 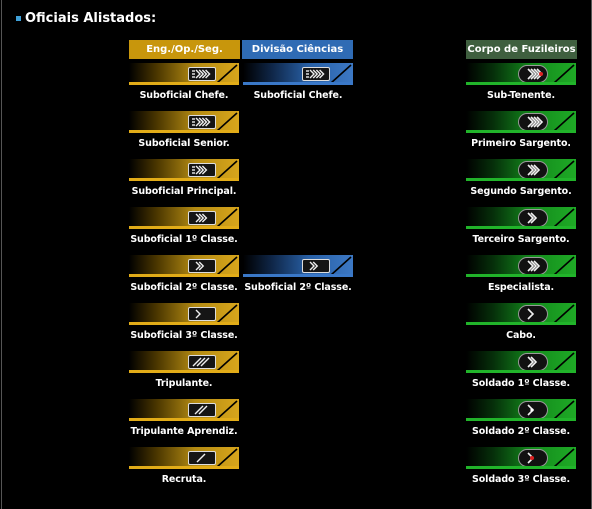 I want to click on rank-cell-marine-0: Sub-Tenente., so click(x=521, y=82).